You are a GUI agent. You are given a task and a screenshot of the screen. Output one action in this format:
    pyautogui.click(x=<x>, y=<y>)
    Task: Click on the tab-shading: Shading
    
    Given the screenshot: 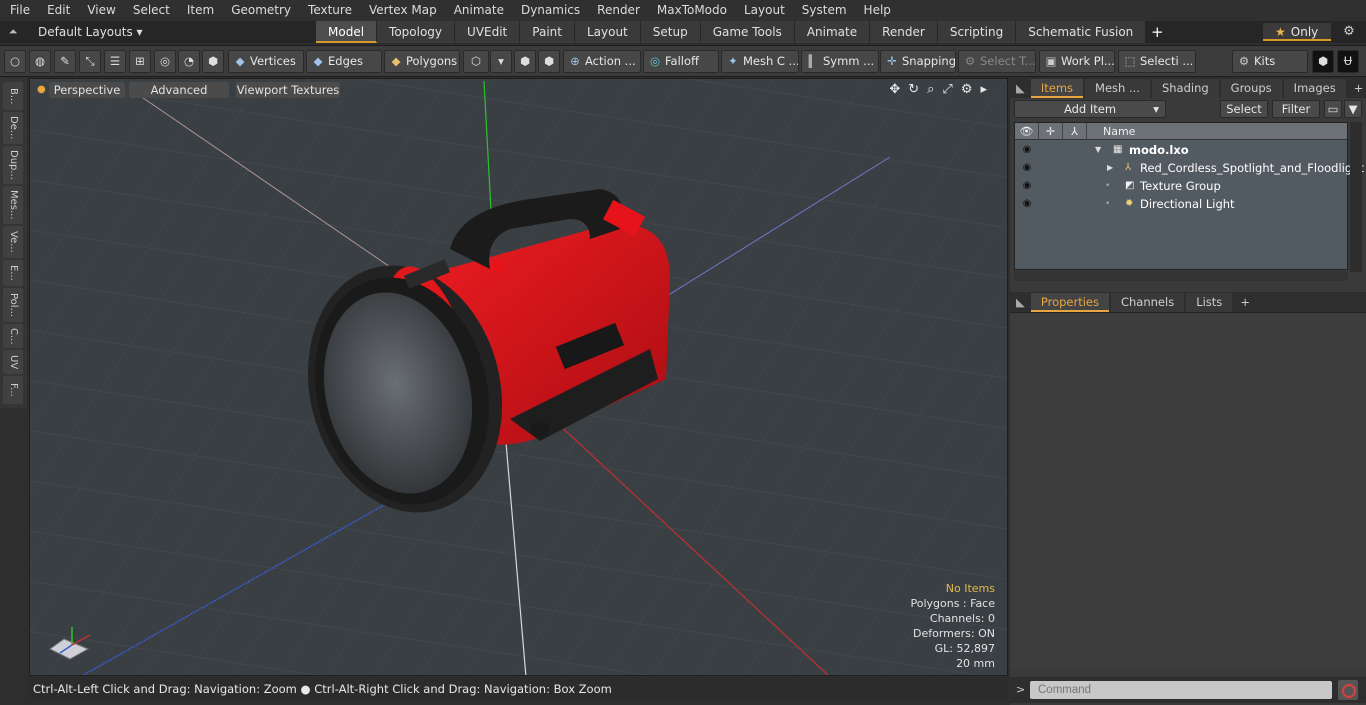 What is the action you would take?
    pyautogui.click(x=1185, y=88)
    